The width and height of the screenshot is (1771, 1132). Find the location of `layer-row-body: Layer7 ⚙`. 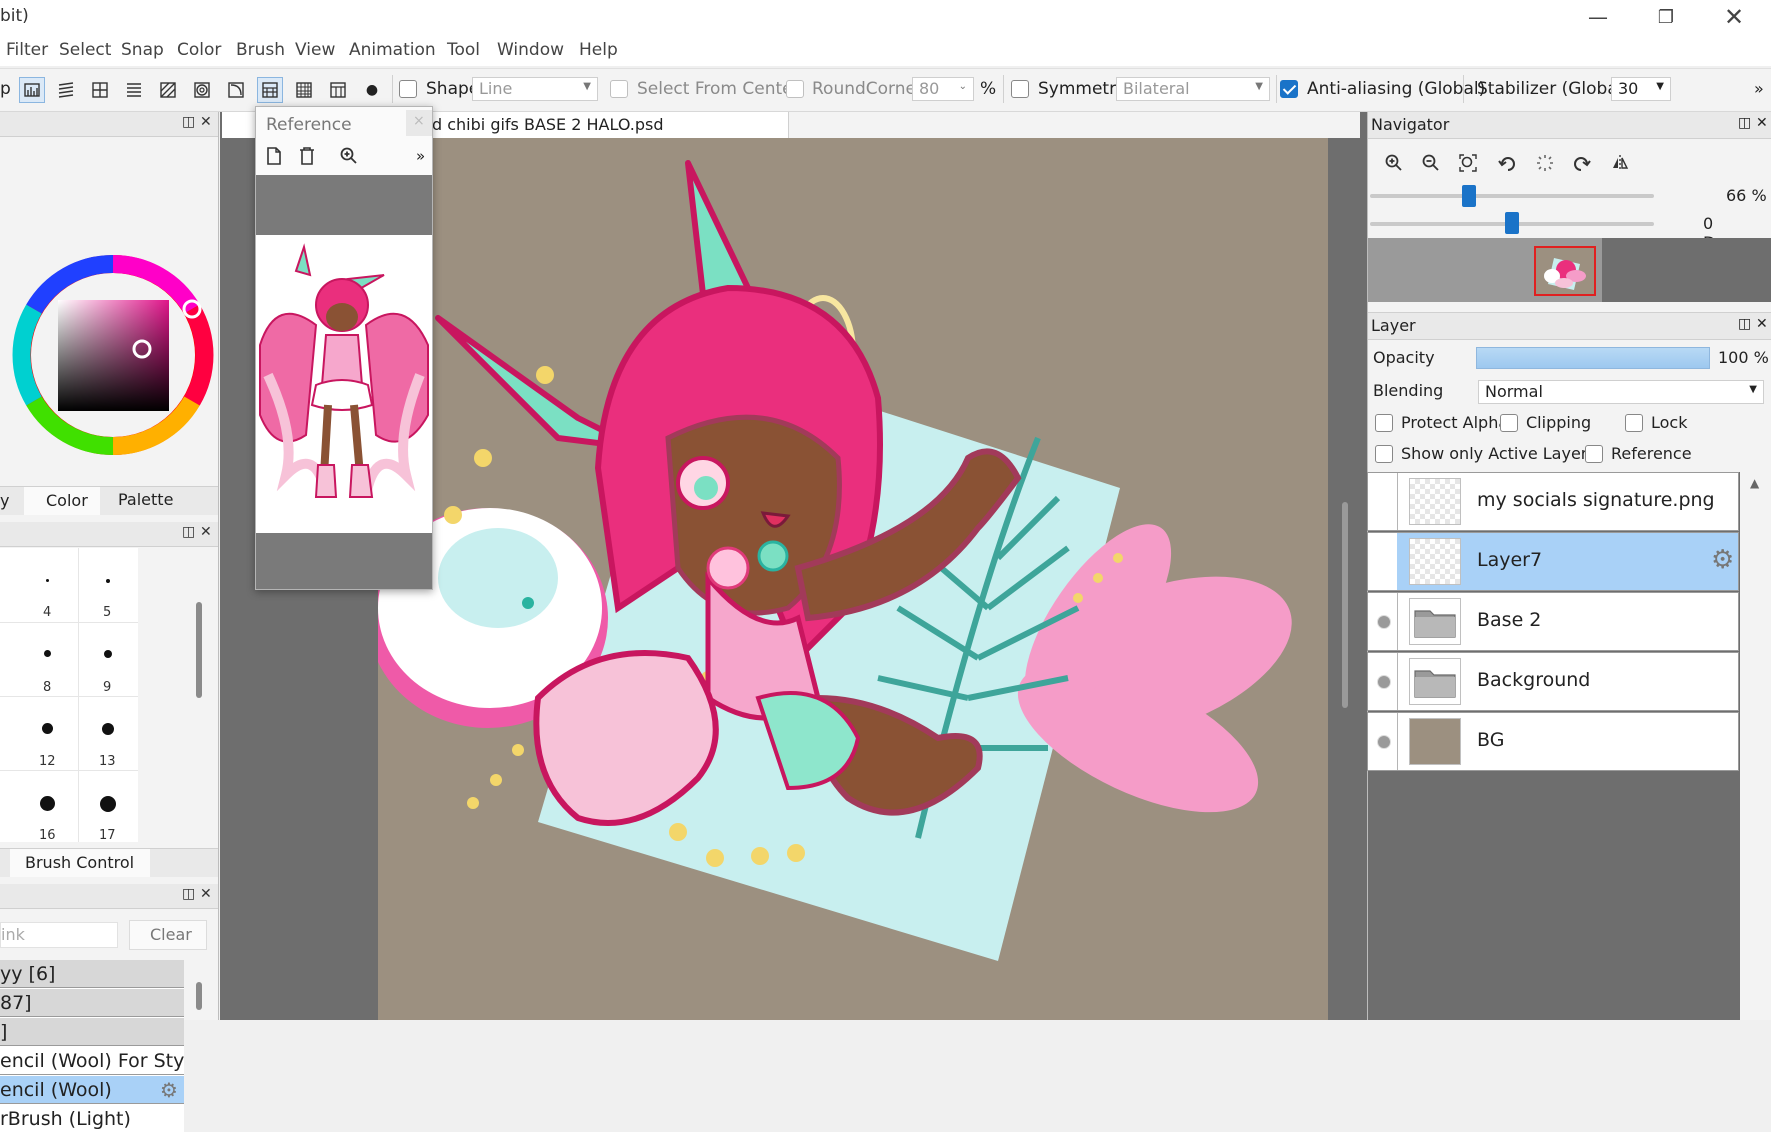

layer-row-body: Layer7 ⚙ is located at coordinates (1567, 561).